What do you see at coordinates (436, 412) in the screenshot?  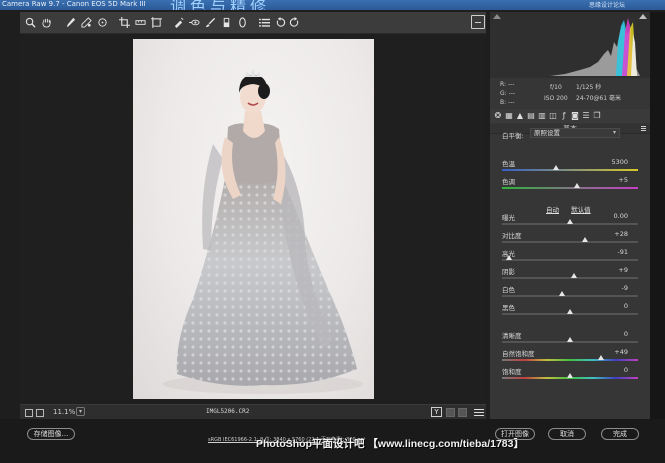 I see `before-after-button: Y` at bounding box center [436, 412].